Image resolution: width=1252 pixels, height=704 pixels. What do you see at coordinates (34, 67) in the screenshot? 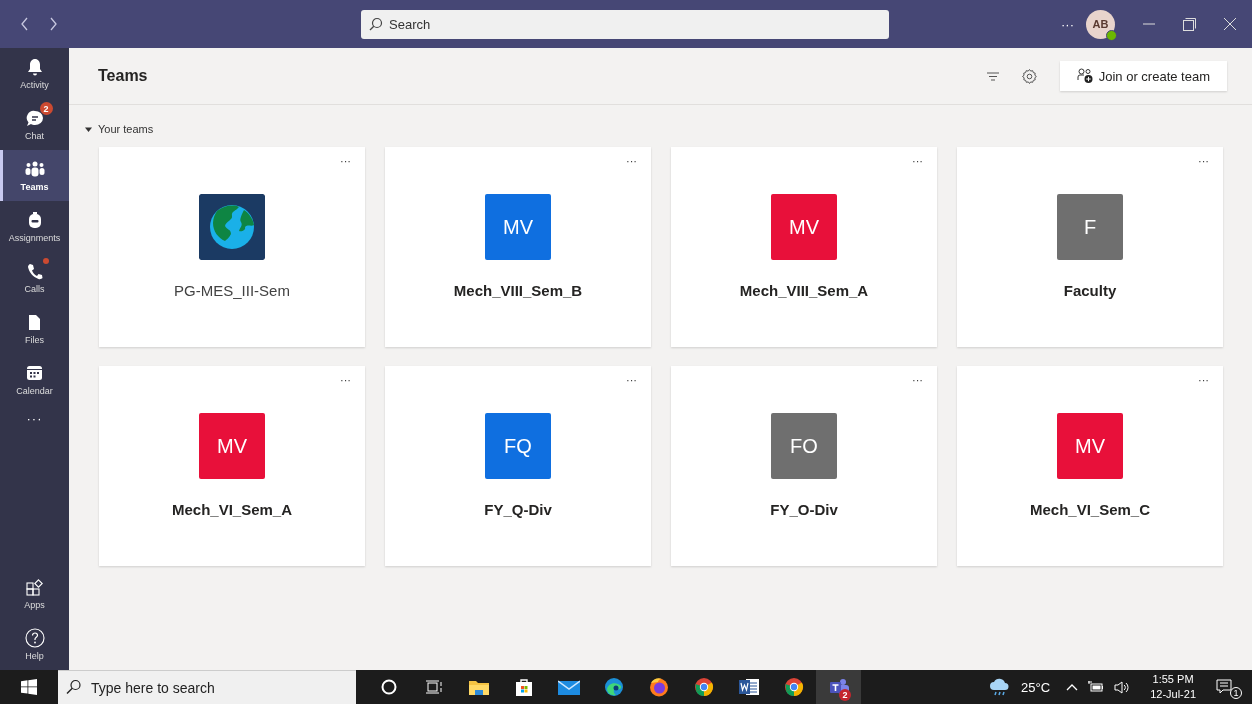
I see `bell-icon` at bounding box center [34, 67].